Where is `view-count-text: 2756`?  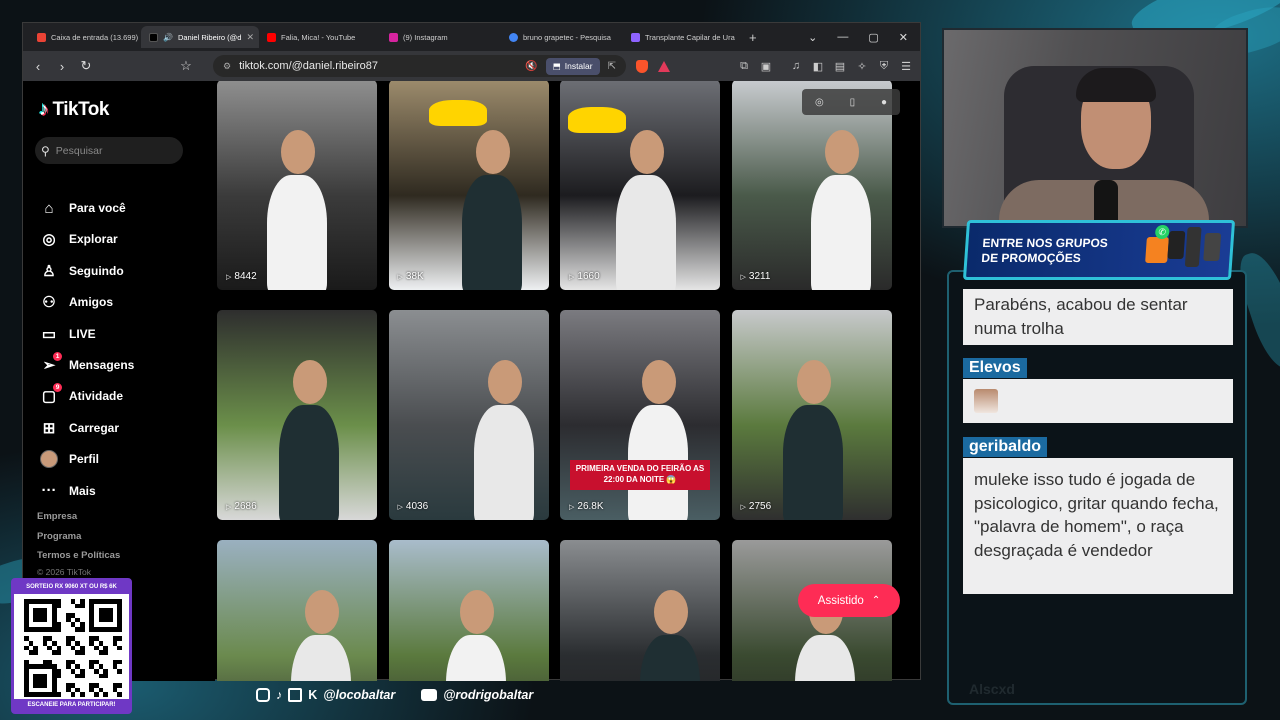 view-count-text: 2756 is located at coordinates (760, 506).